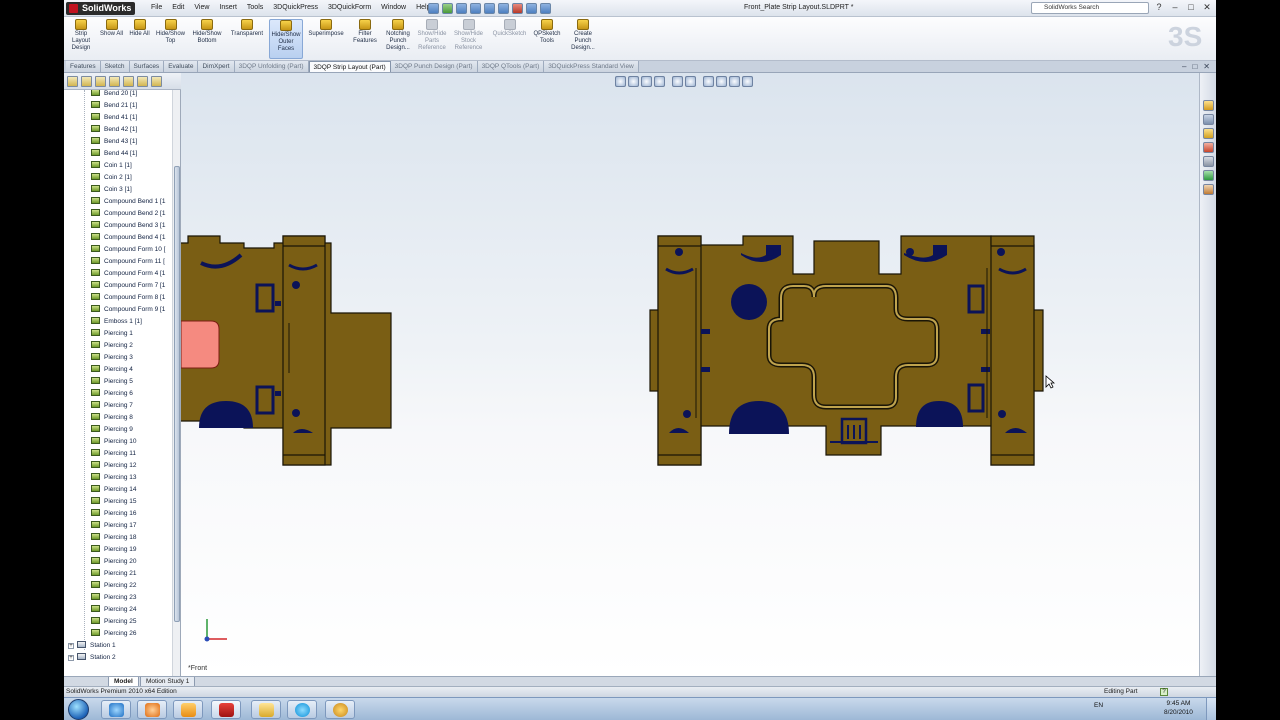  What do you see at coordinates (1208, 175) in the screenshot?
I see `appearances-scenes-icon` at bounding box center [1208, 175].